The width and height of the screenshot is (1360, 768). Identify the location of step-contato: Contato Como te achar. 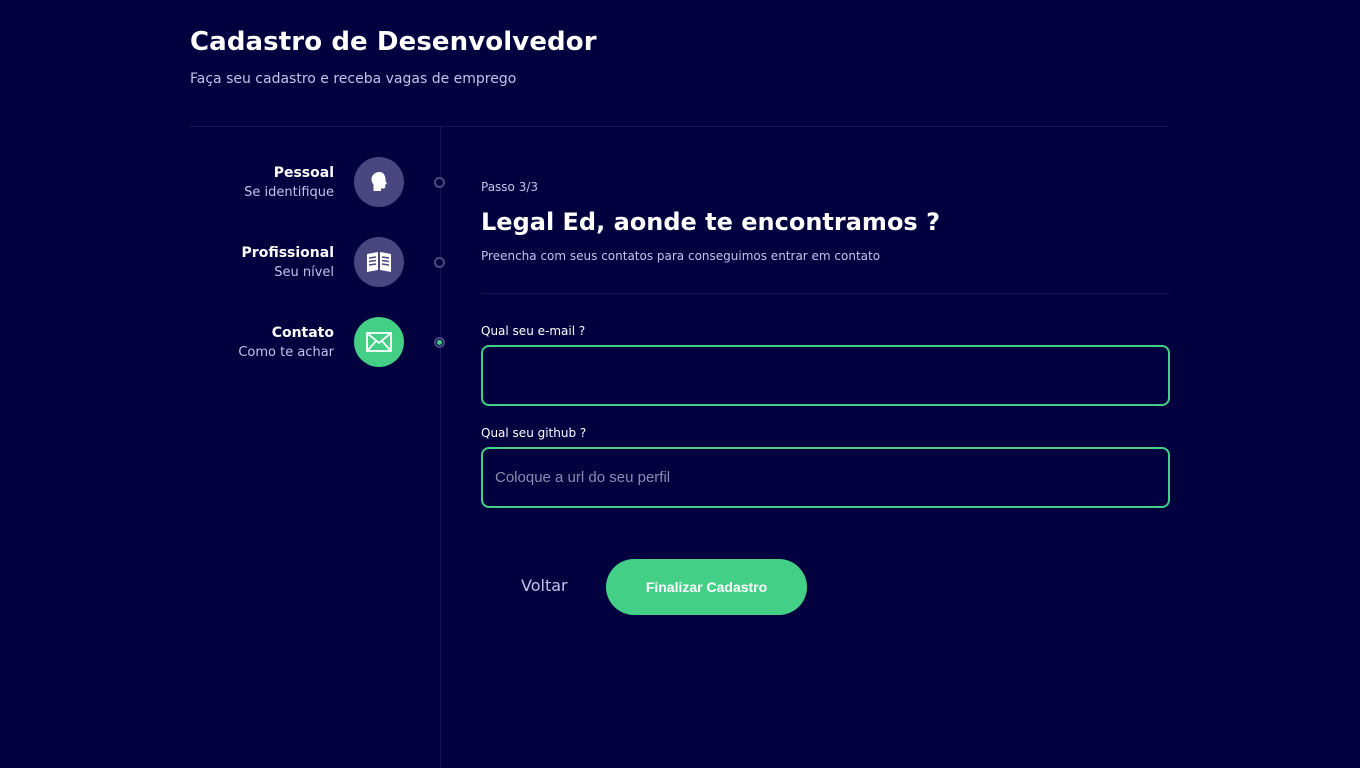
(320, 342).